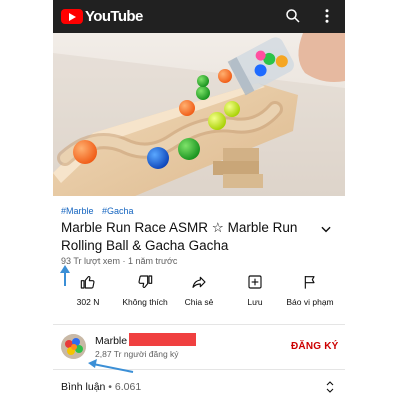 The height and width of the screenshot is (399, 399). I want to click on channel-name: Marble, so click(111, 341).